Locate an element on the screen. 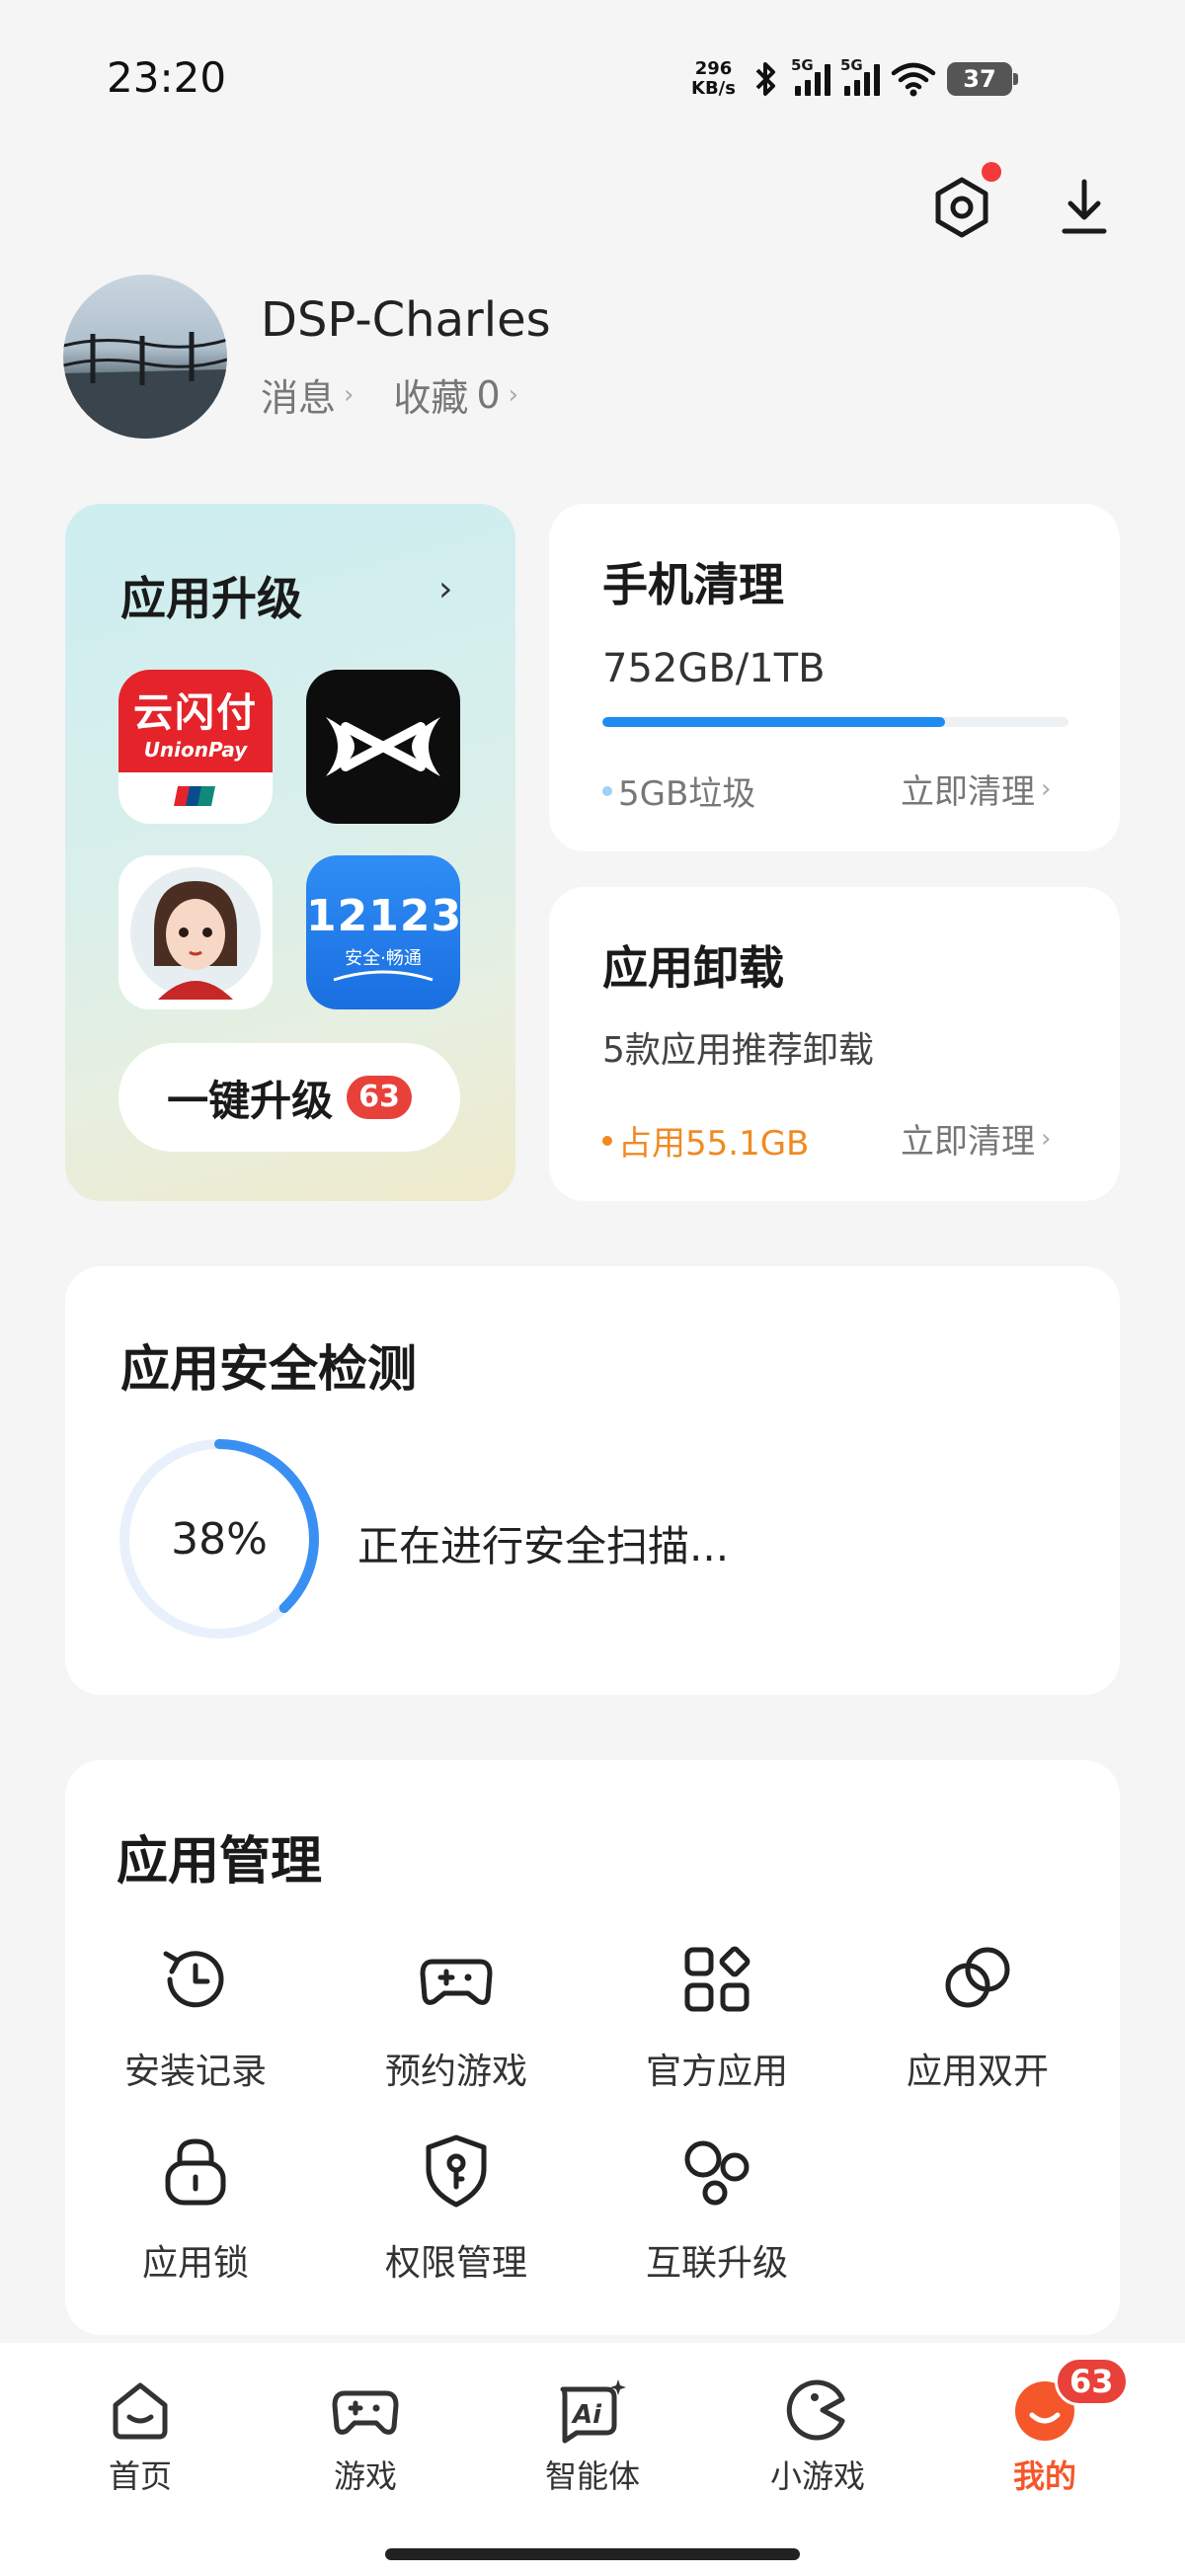  reserve-game-item: 预约游戏 is located at coordinates (456, 2016).